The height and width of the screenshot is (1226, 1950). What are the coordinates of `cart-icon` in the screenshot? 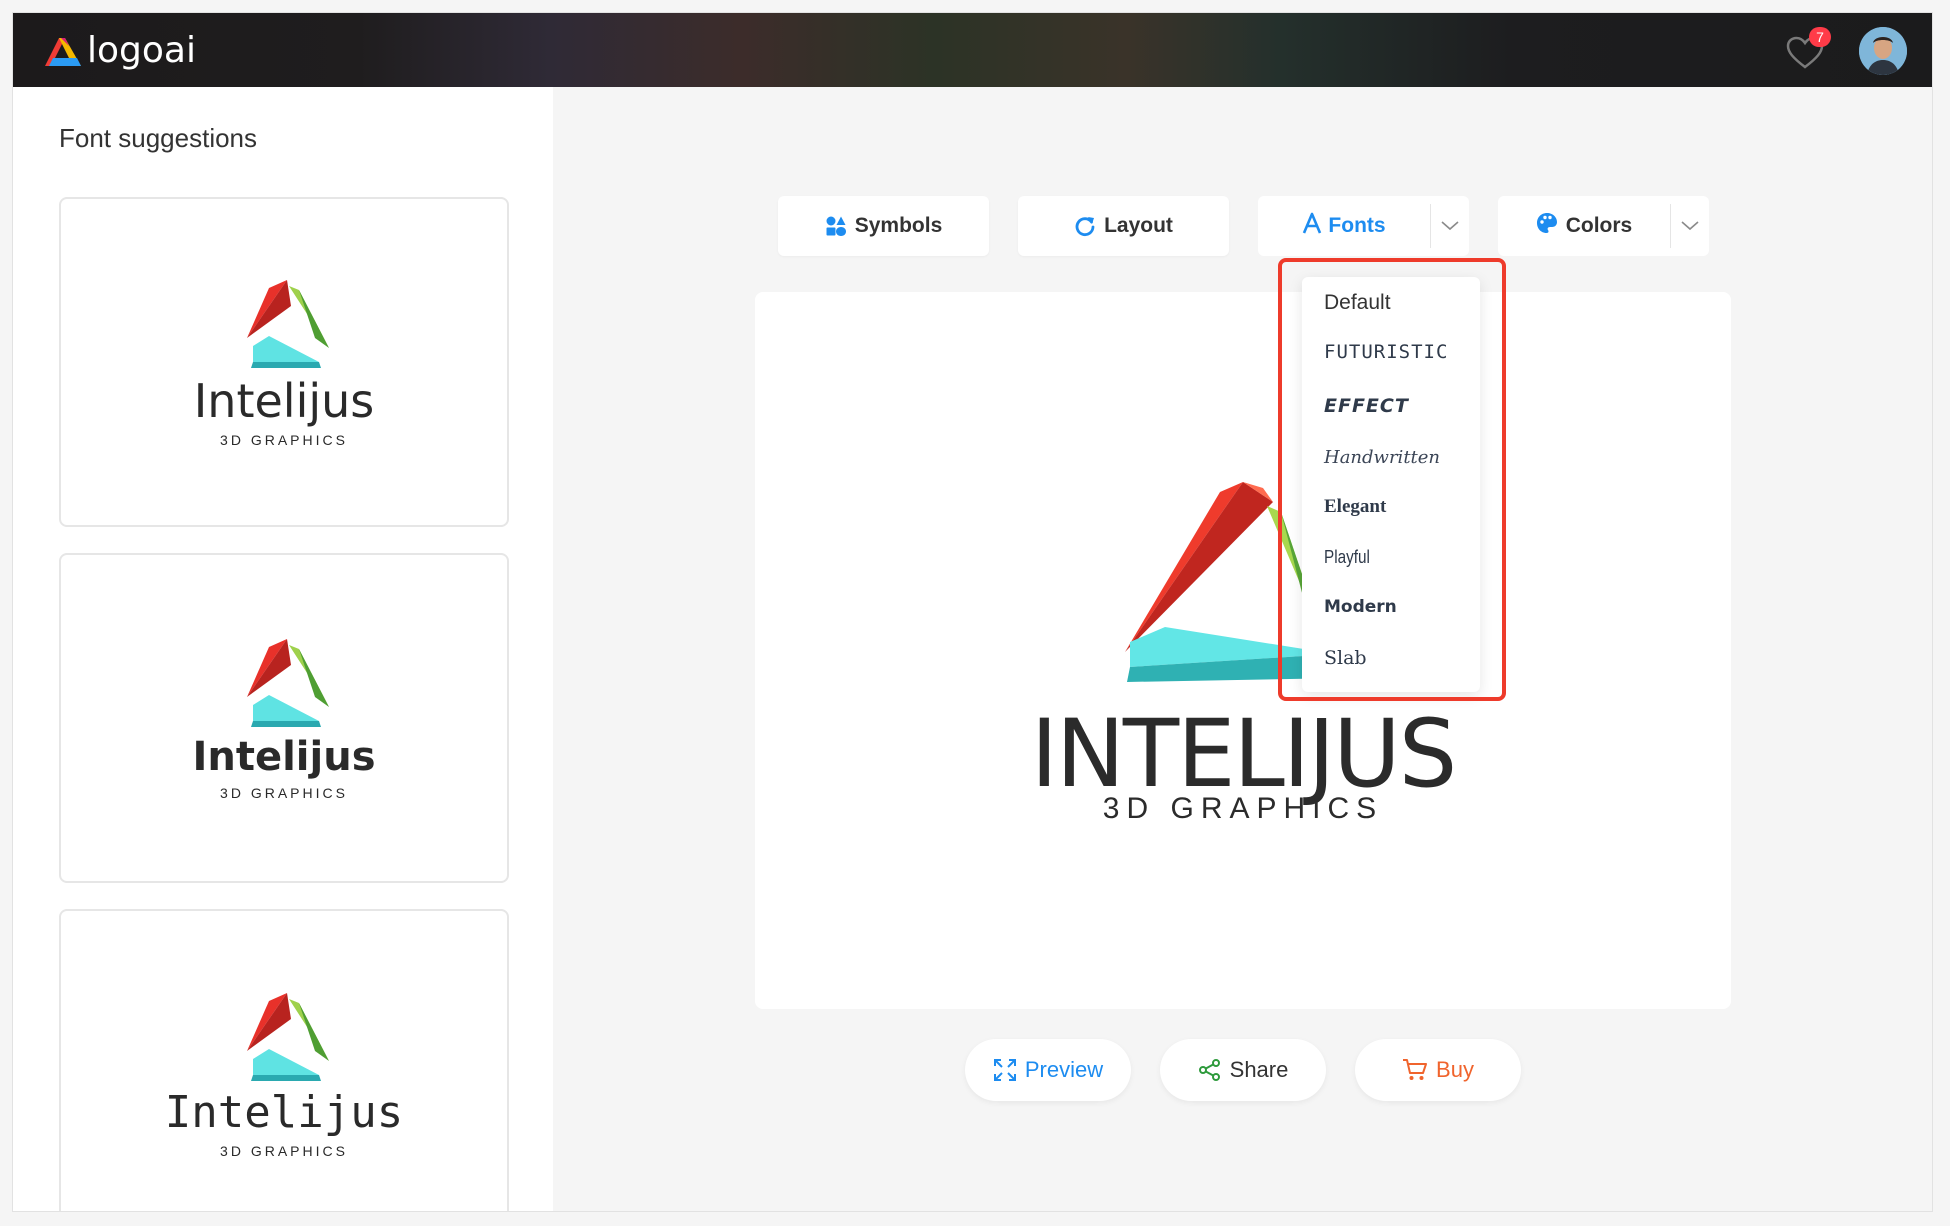 It's located at (1415, 1070).